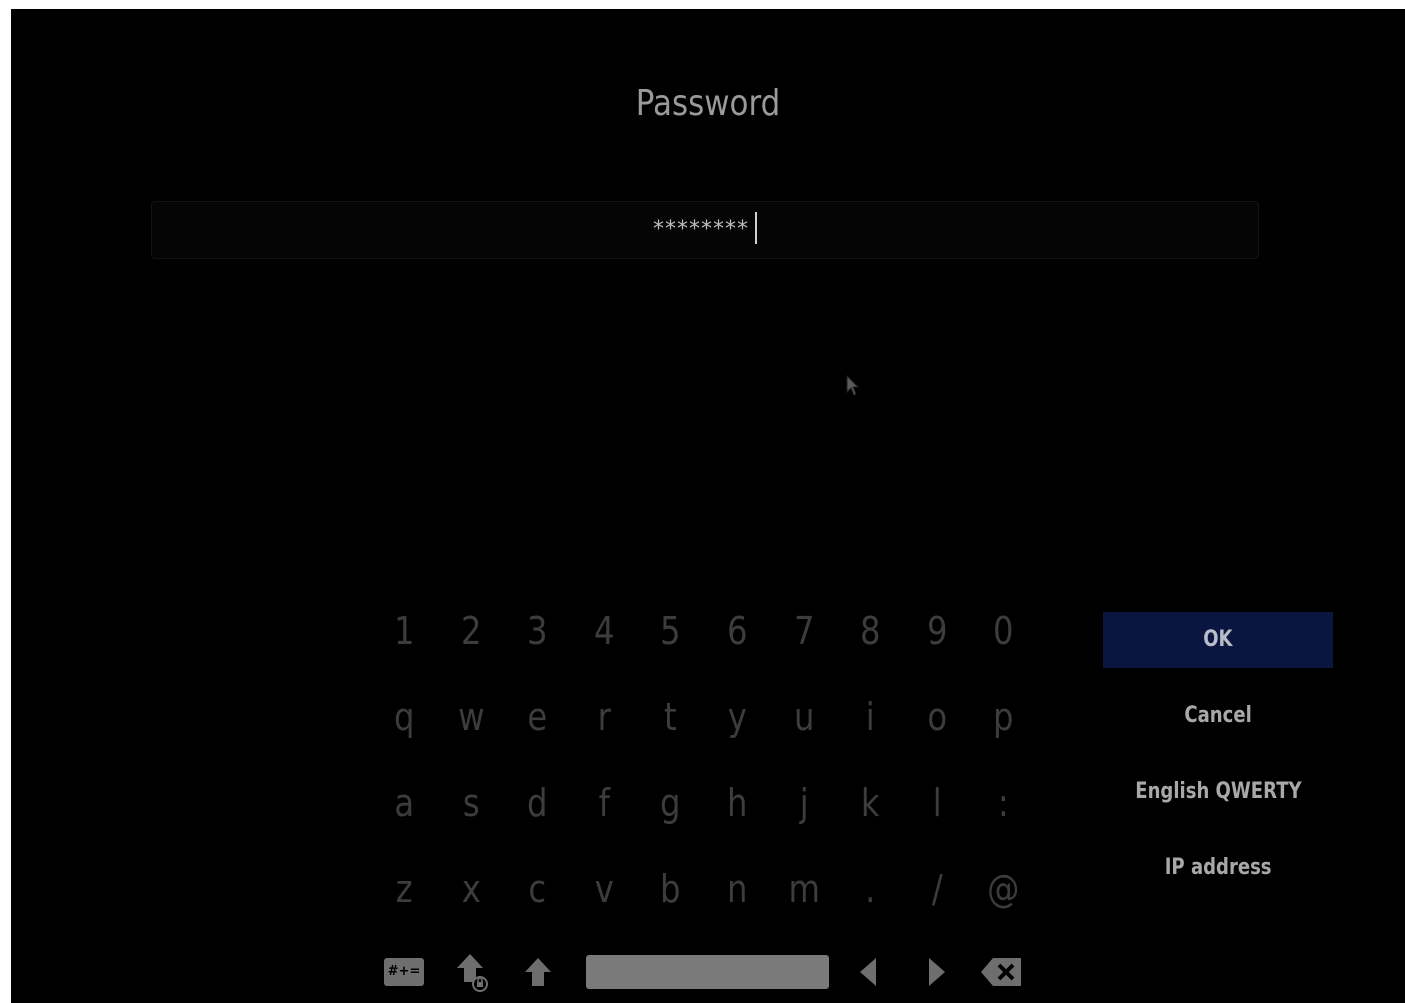  I want to click on key: 0, so click(1003, 642).